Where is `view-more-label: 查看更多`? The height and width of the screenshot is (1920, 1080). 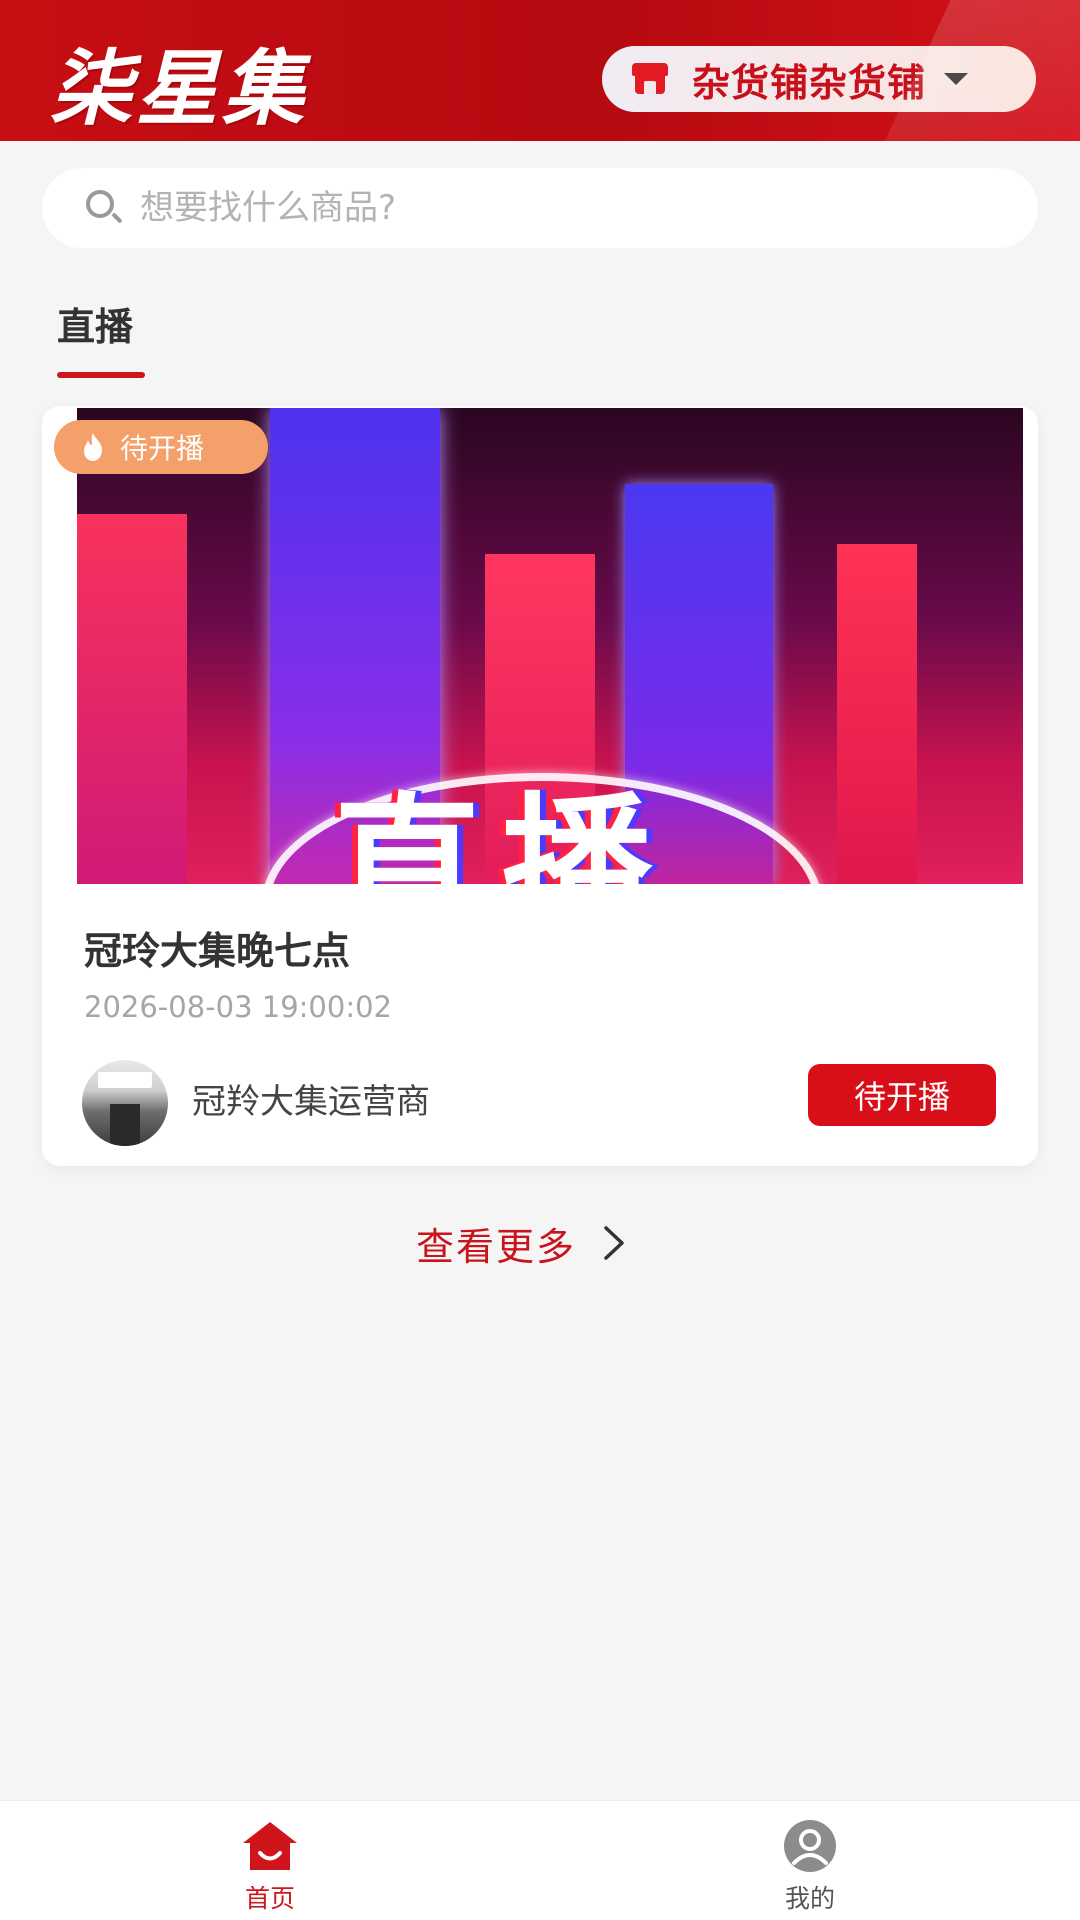
view-more-label: 查看更多 is located at coordinates (496, 1246).